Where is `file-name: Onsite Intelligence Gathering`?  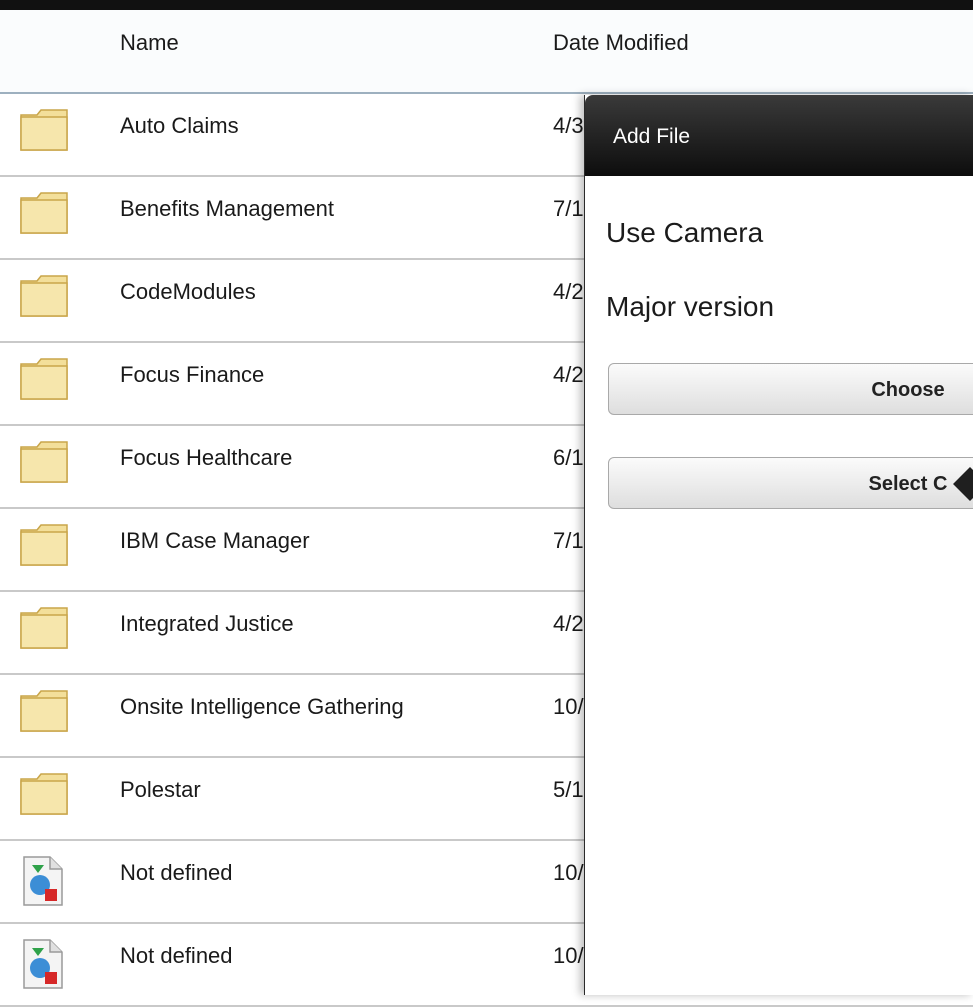
file-name: Onsite Intelligence Gathering is located at coordinates (262, 715).